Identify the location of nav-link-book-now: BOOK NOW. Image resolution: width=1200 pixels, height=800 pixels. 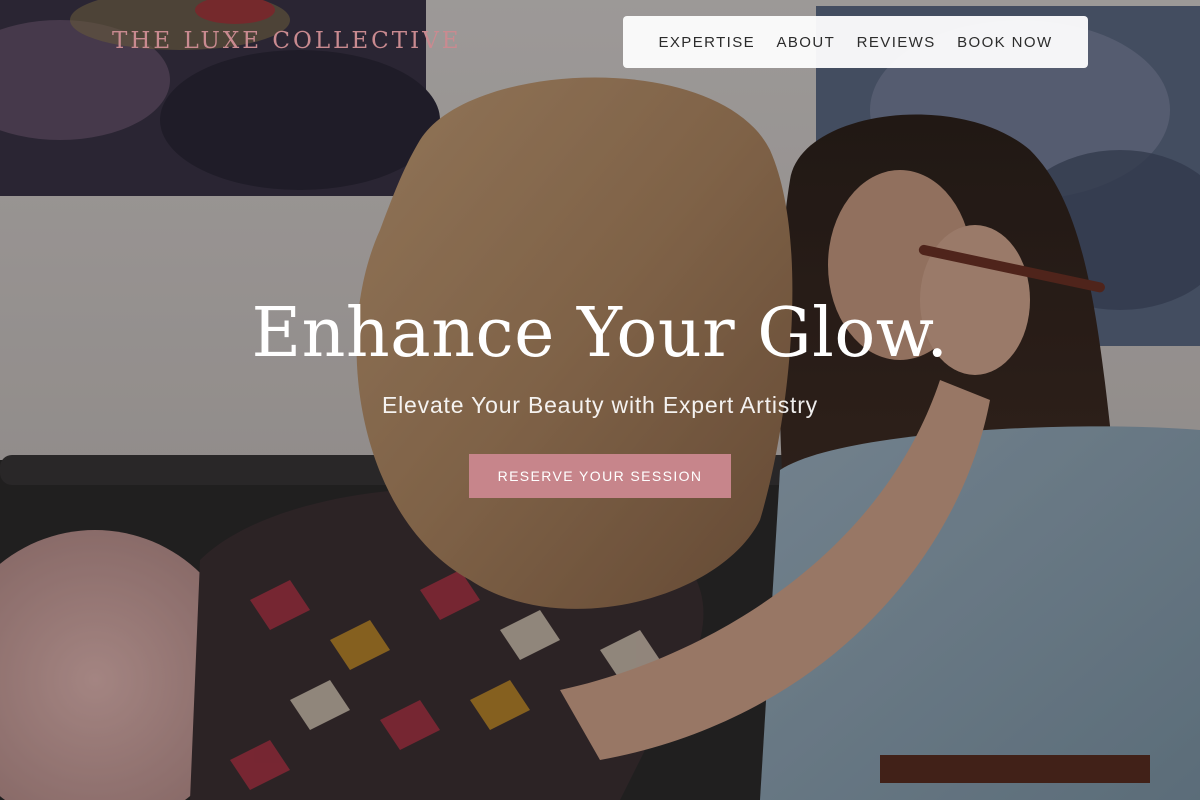
(1004, 42).